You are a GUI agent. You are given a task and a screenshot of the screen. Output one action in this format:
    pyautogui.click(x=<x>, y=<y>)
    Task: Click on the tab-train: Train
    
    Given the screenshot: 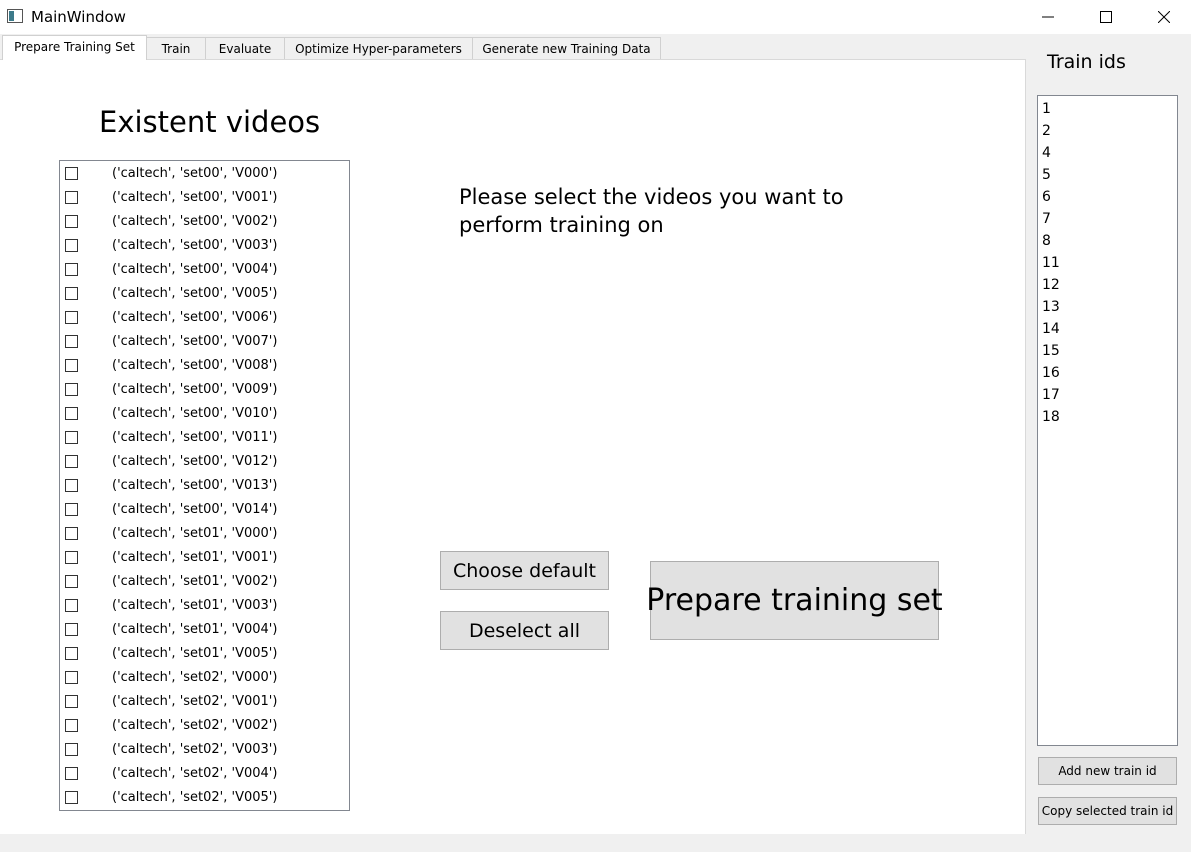 What is the action you would take?
    pyautogui.click(x=176, y=48)
    